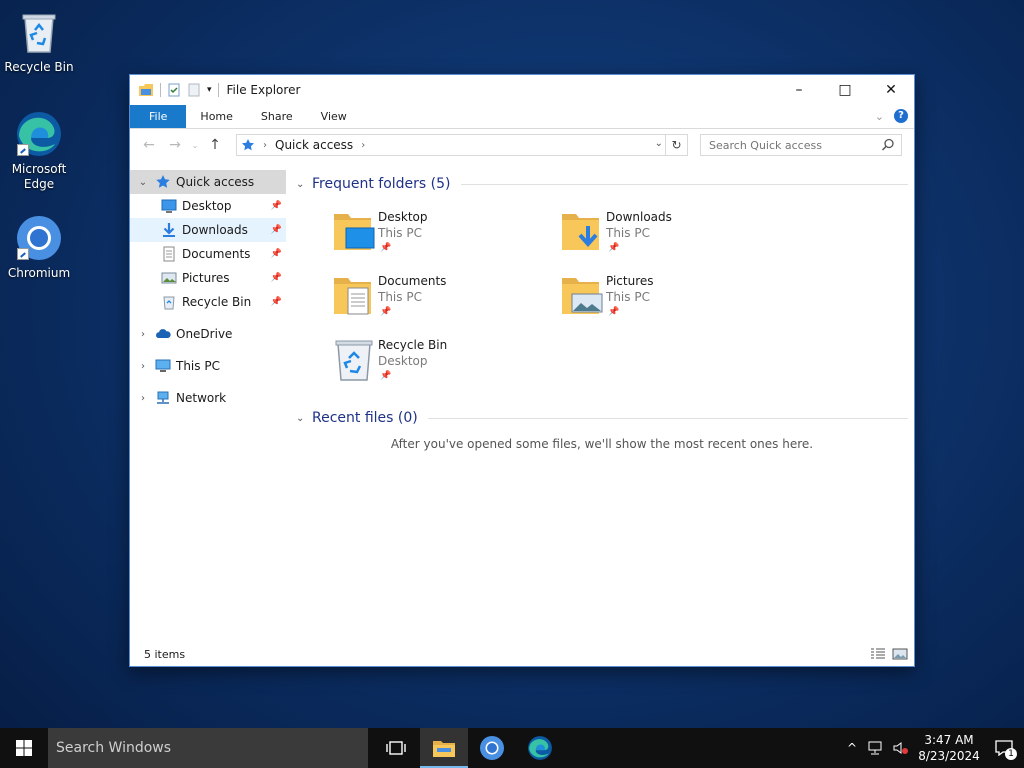 The width and height of the screenshot is (1024, 768). What do you see at coordinates (149, 145) in the screenshot?
I see `back-button: ←` at bounding box center [149, 145].